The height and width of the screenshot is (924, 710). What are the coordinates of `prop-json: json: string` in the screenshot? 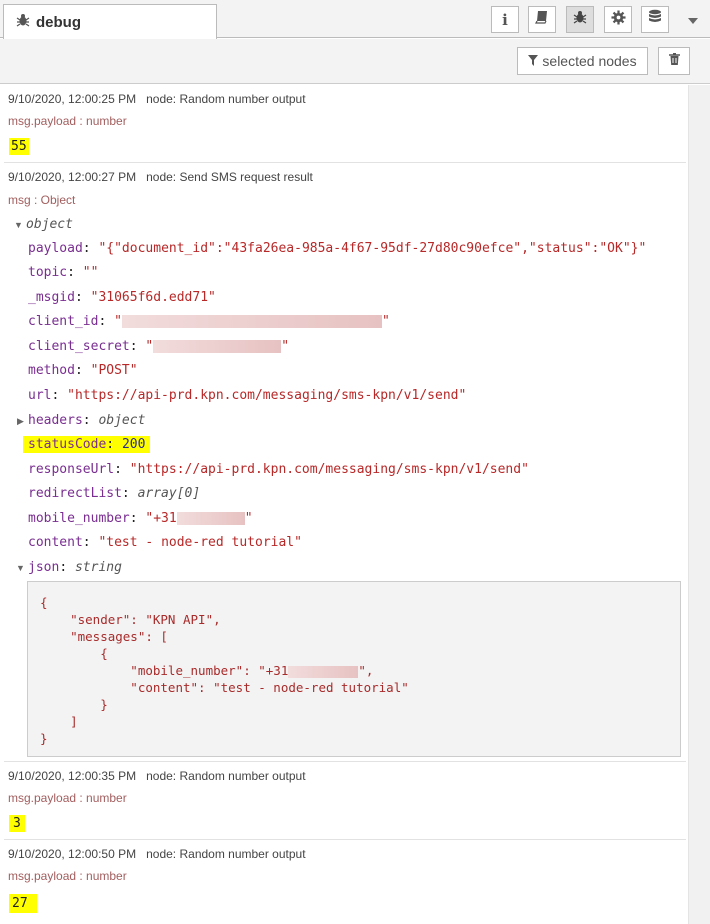 It's located at (75, 567).